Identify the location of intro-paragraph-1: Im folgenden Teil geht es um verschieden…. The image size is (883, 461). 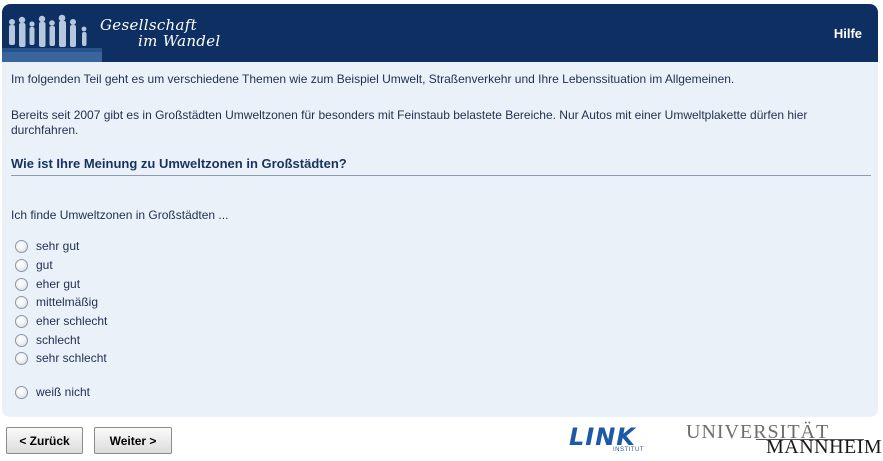
(373, 79).